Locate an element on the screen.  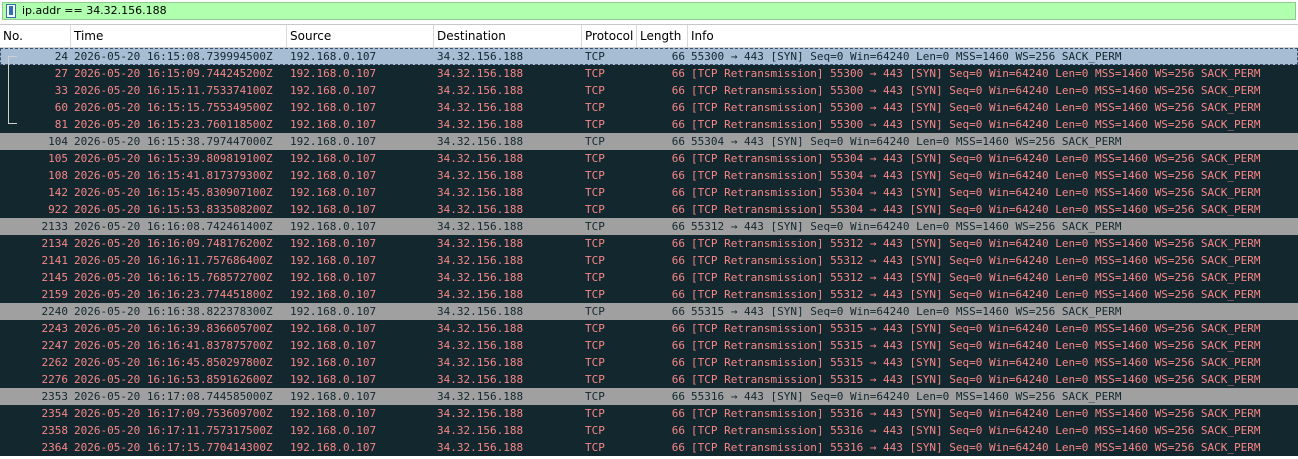
packet-time: 2026-05-20 16:15:45.830907100Z is located at coordinates (173, 192).